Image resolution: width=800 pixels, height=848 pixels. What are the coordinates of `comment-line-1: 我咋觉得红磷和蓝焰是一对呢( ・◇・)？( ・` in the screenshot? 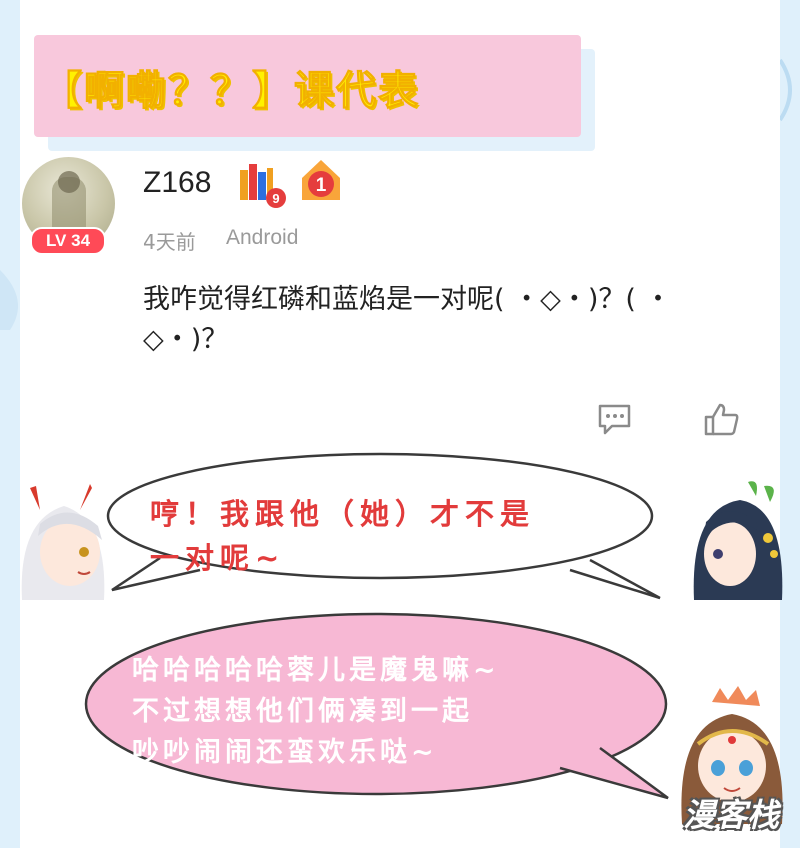 It's located at (407, 299).